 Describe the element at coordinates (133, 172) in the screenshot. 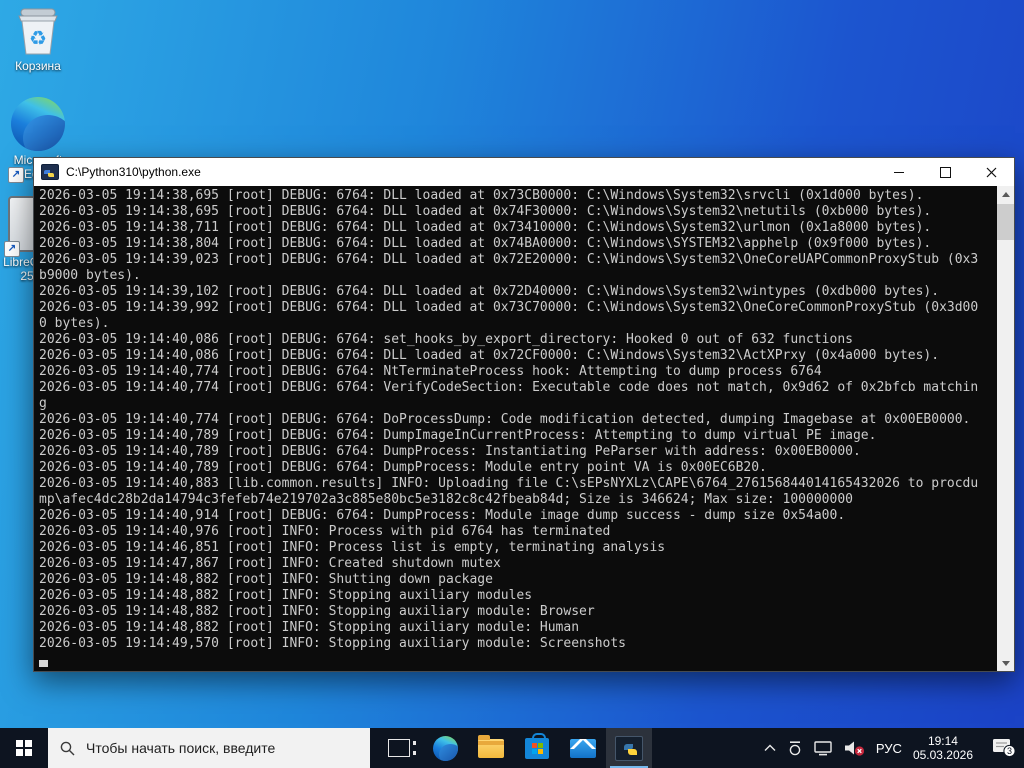

I see `window-title: C:\Python310\python.exe` at that location.